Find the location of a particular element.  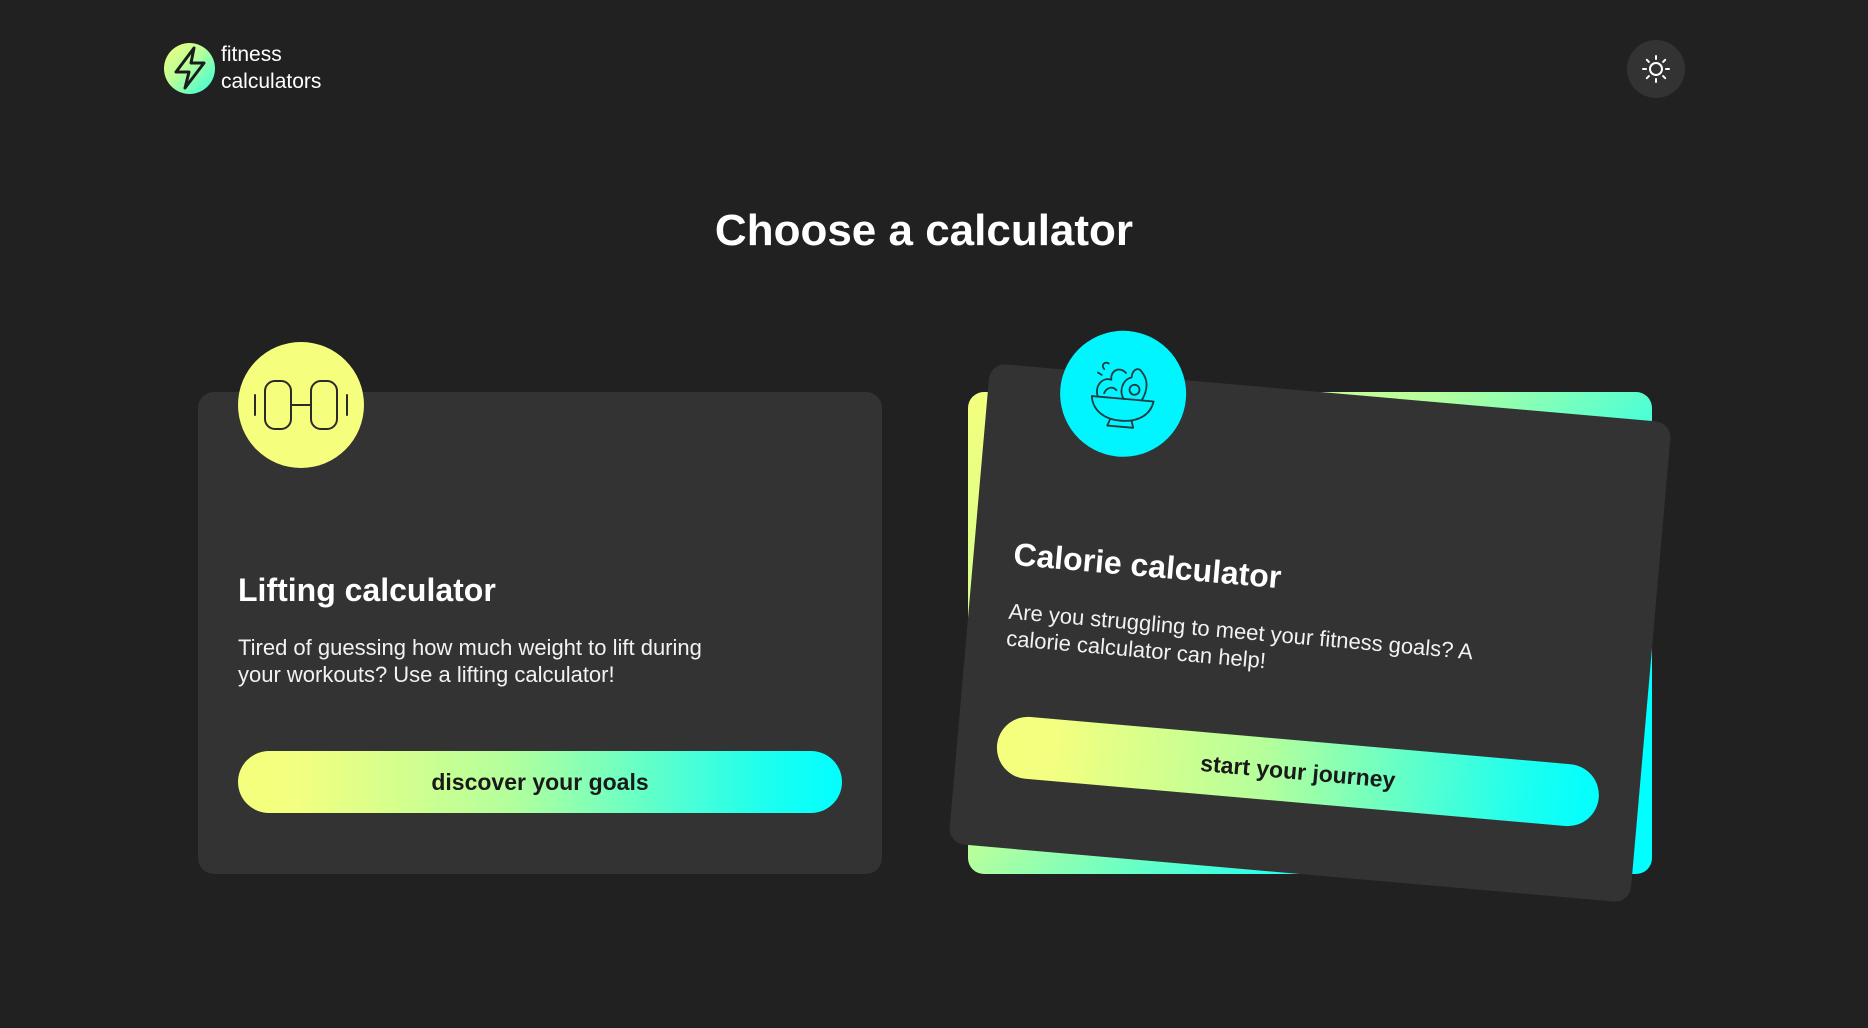

lightning-bolt-icon is located at coordinates (189, 68).